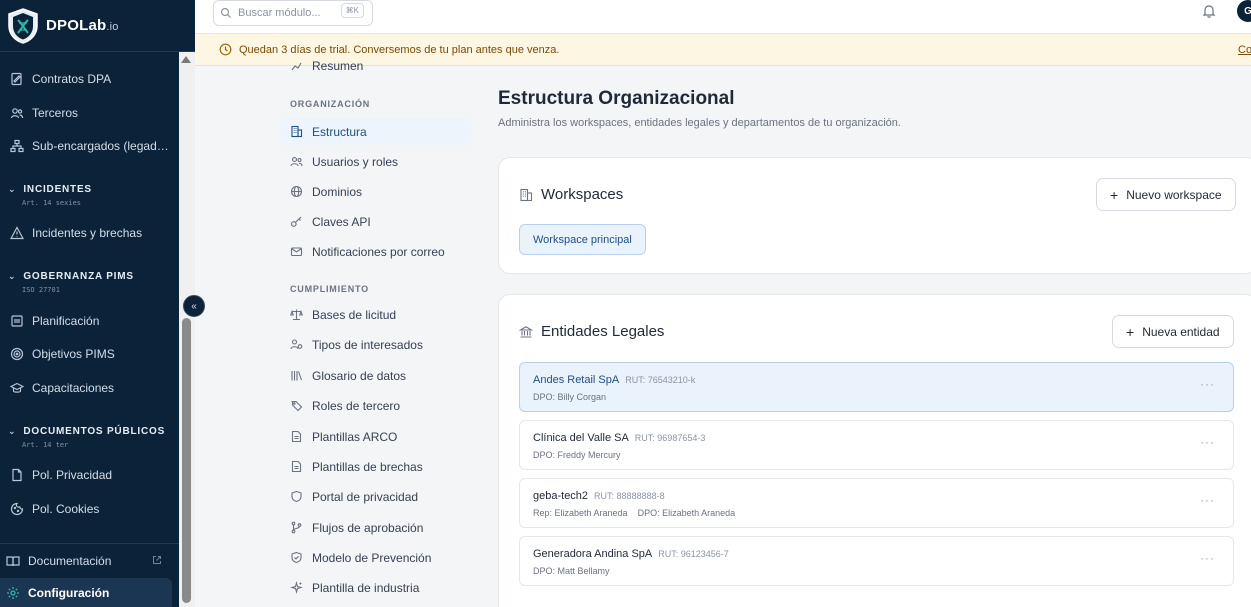  I want to click on settings-nav-plantillas-brechas: Plantillas de brechas, so click(376, 466).